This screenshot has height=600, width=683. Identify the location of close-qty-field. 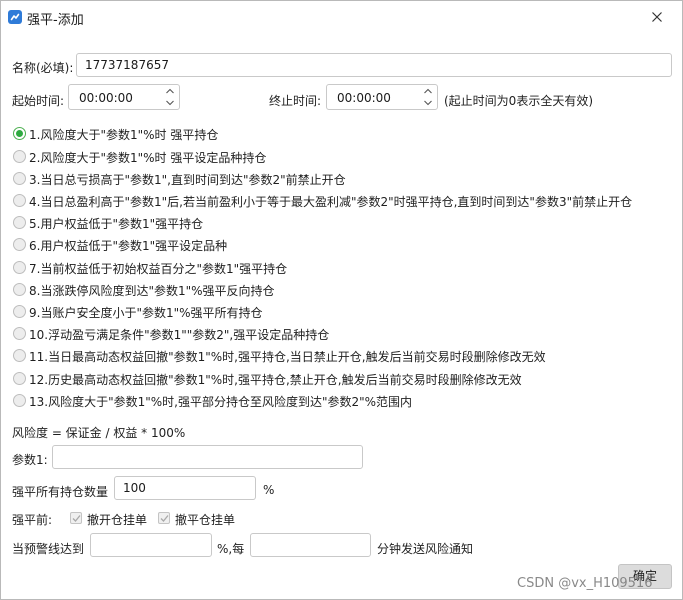
(185, 488).